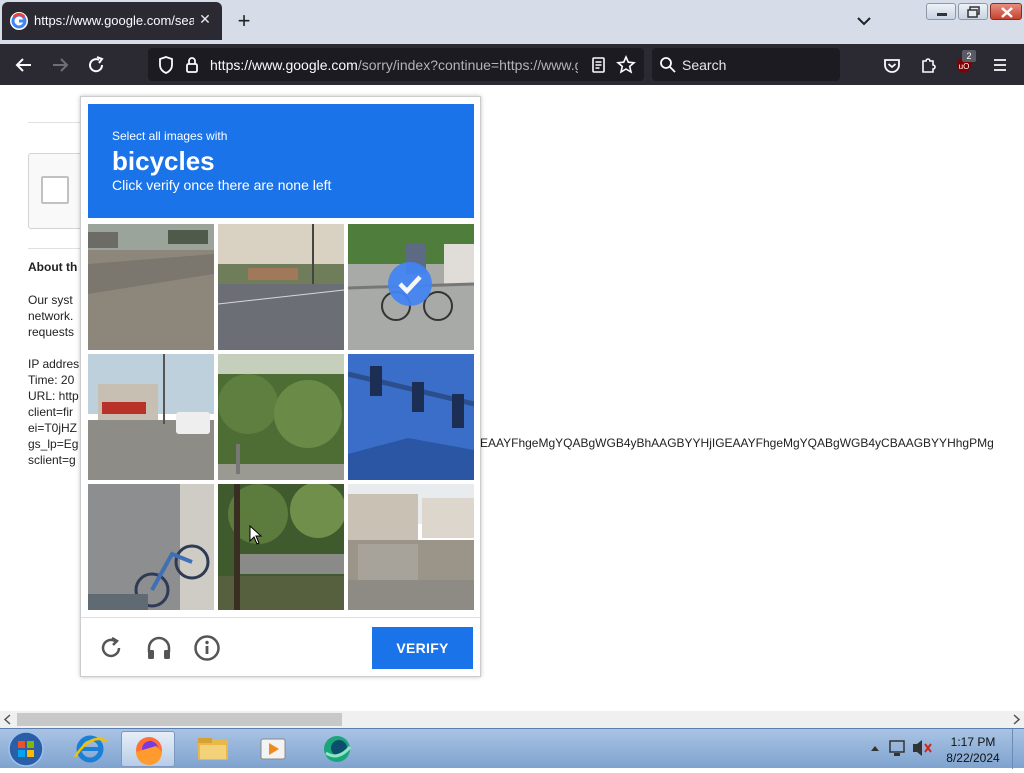 The width and height of the screenshot is (1024, 773). Describe the element at coordinates (892, 65) in the screenshot. I see `pocket-icon` at that location.